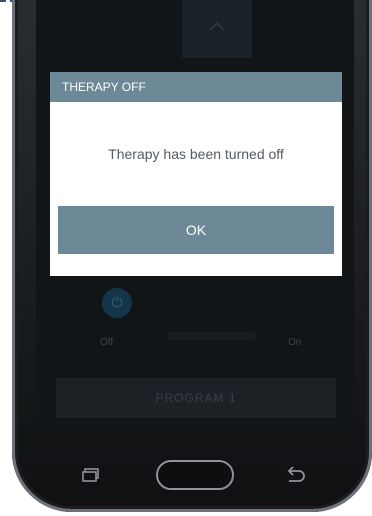  Describe the element at coordinates (196, 230) in the screenshot. I see `ok-button: OK` at that location.